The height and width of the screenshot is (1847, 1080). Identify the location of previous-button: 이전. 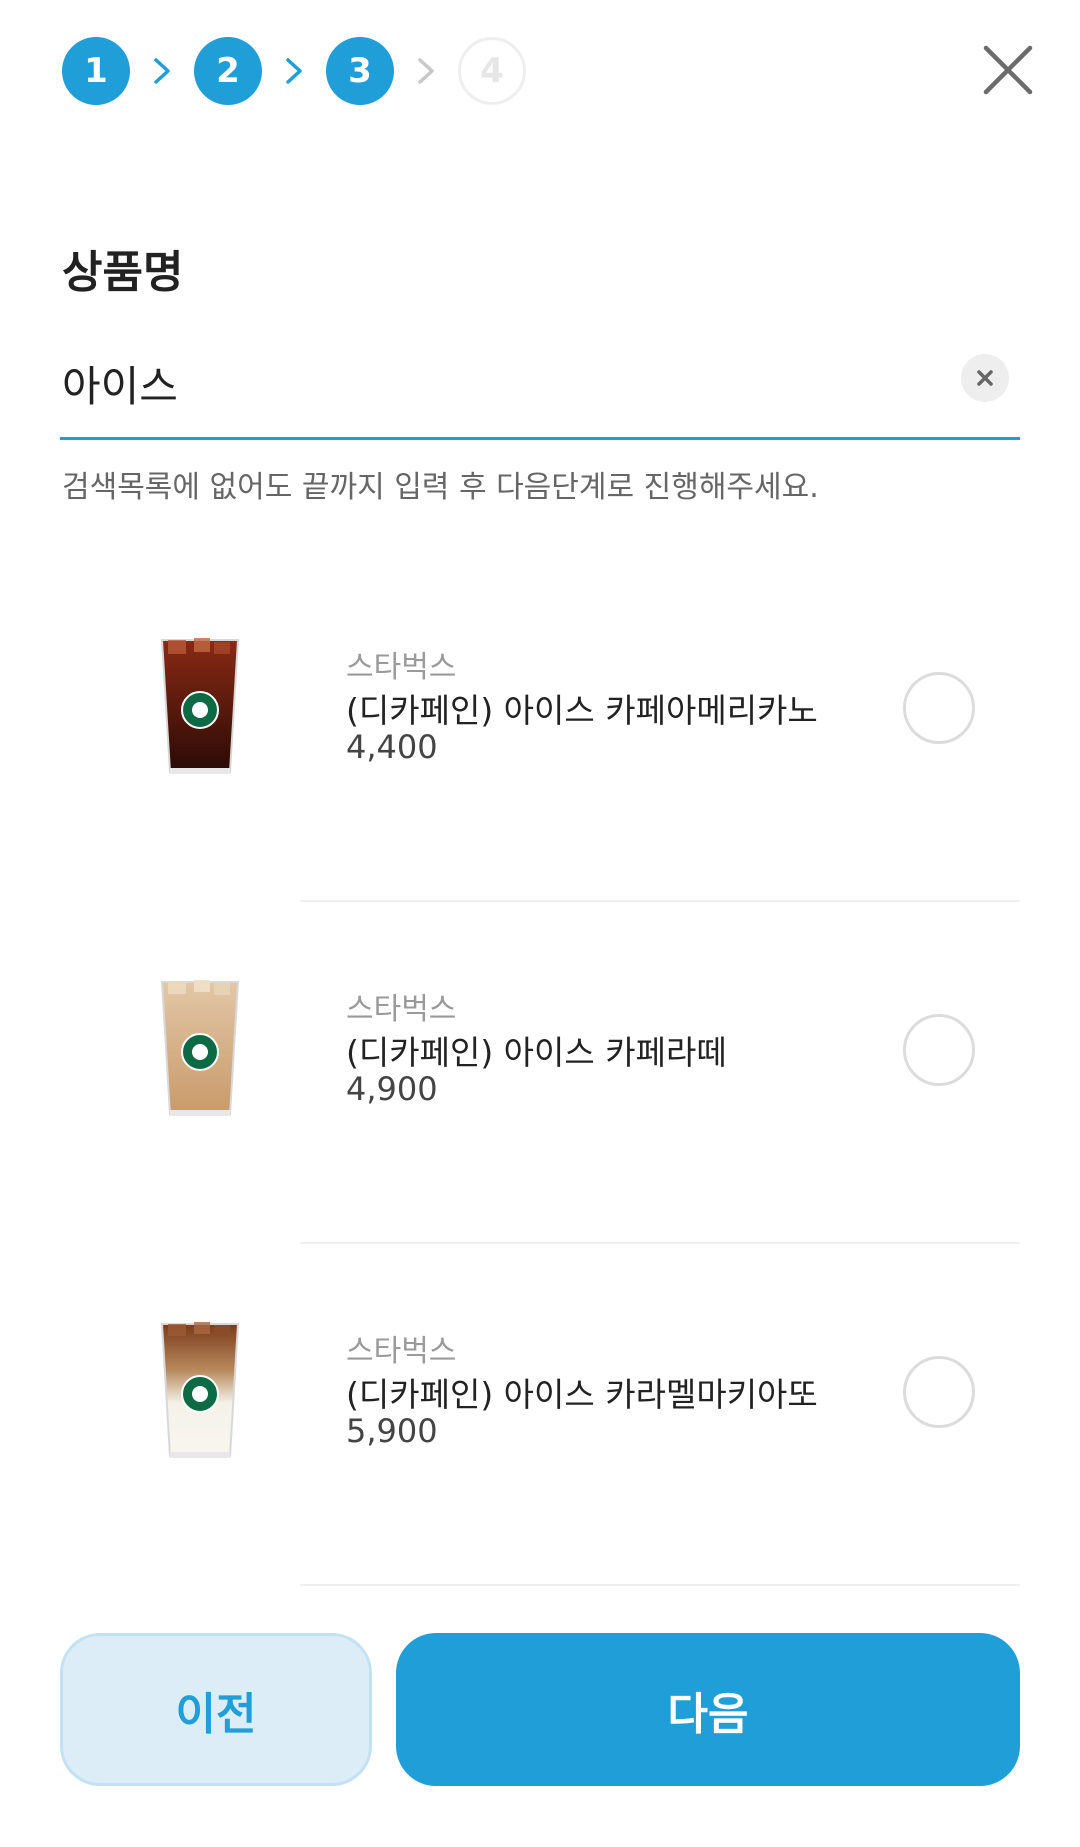
(216, 1709).